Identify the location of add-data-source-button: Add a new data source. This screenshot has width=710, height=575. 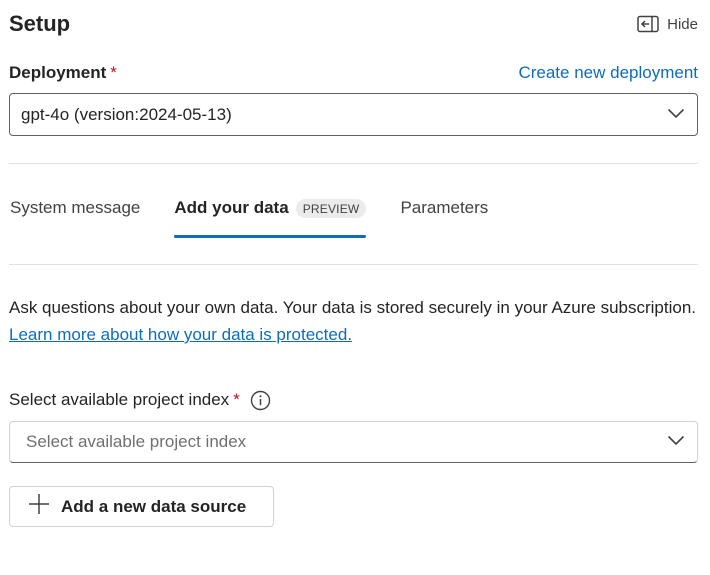
(141, 506).